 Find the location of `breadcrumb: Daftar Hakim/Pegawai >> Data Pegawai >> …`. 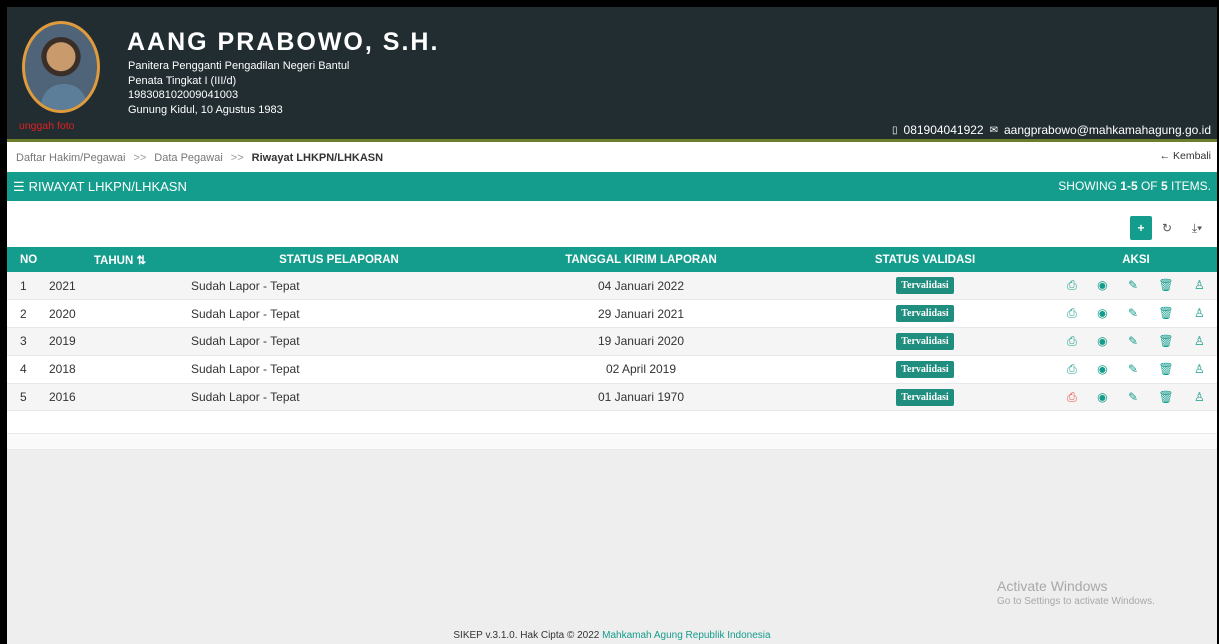

breadcrumb: Daftar Hakim/Pegawai >> Data Pegawai >> … is located at coordinates (612, 158).